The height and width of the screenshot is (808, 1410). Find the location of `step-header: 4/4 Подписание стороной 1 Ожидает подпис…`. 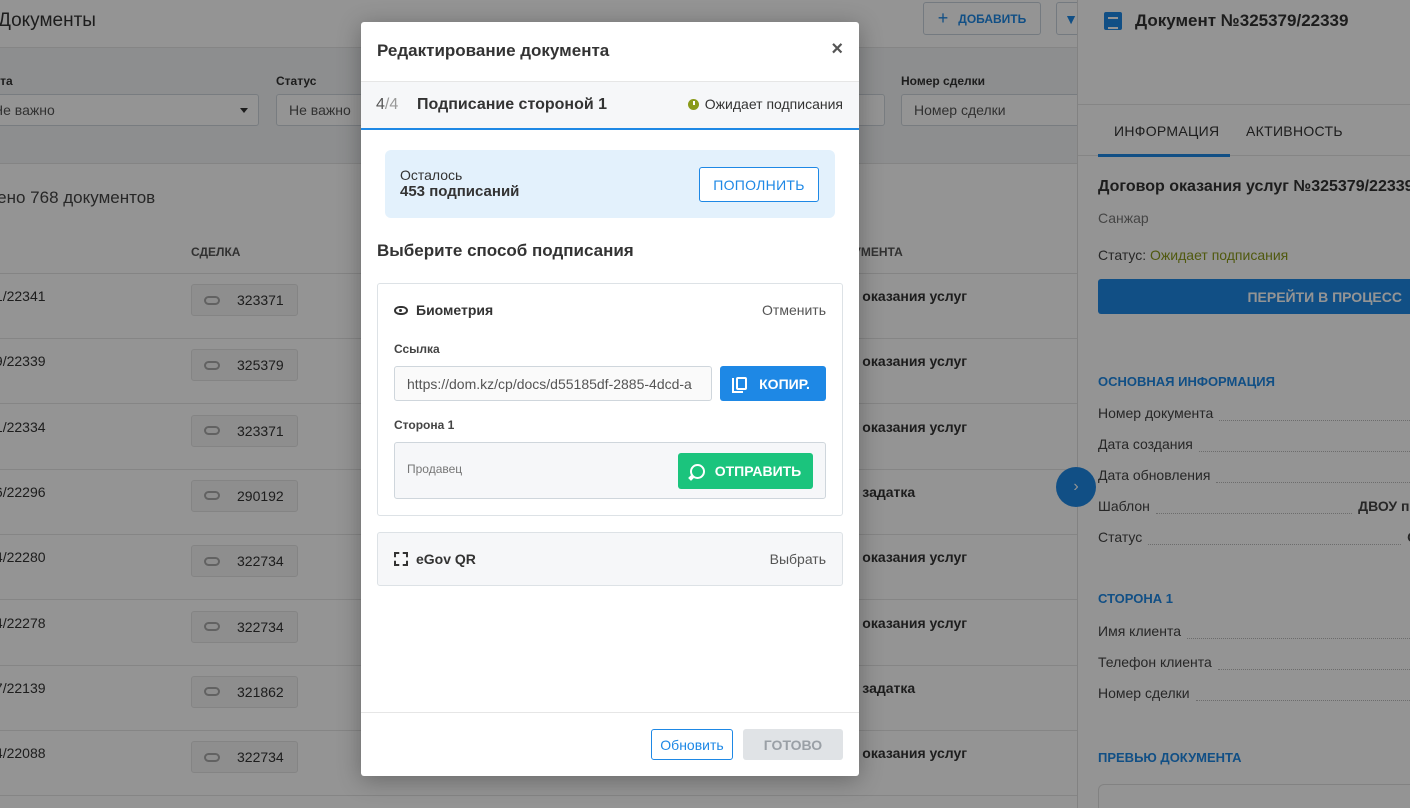

step-header: 4/4 Подписание стороной 1 Ожидает подпис… is located at coordinates (610, 106).